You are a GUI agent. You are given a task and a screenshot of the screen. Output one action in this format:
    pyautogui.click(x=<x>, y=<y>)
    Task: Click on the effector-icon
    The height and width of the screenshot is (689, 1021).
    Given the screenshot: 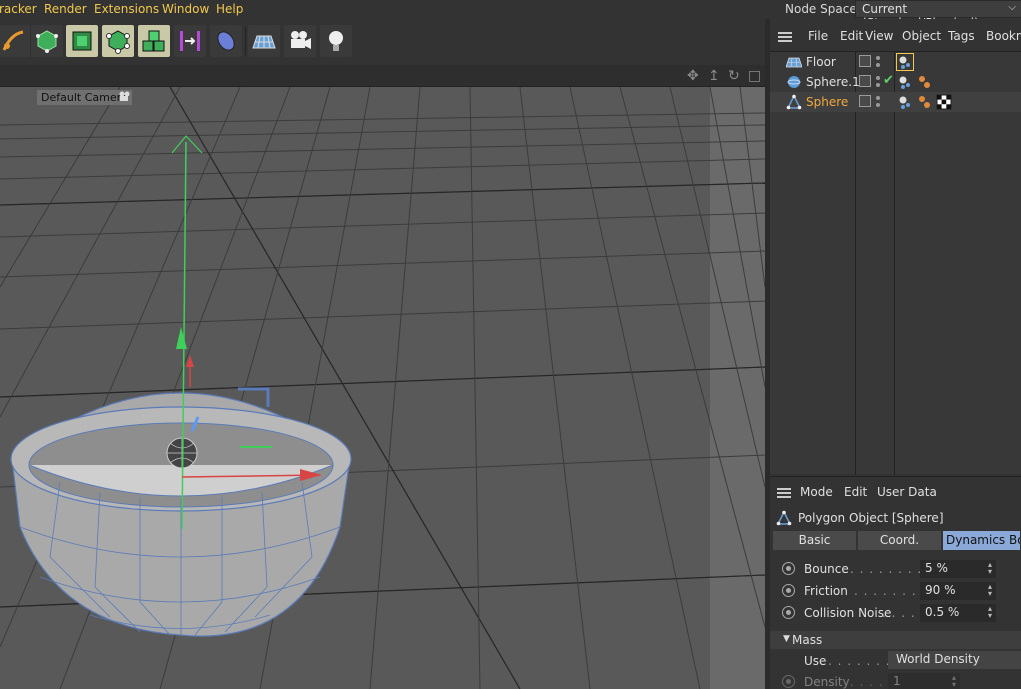 What is the action you would take?
    pyautogui.click(x=226, y=41)
    